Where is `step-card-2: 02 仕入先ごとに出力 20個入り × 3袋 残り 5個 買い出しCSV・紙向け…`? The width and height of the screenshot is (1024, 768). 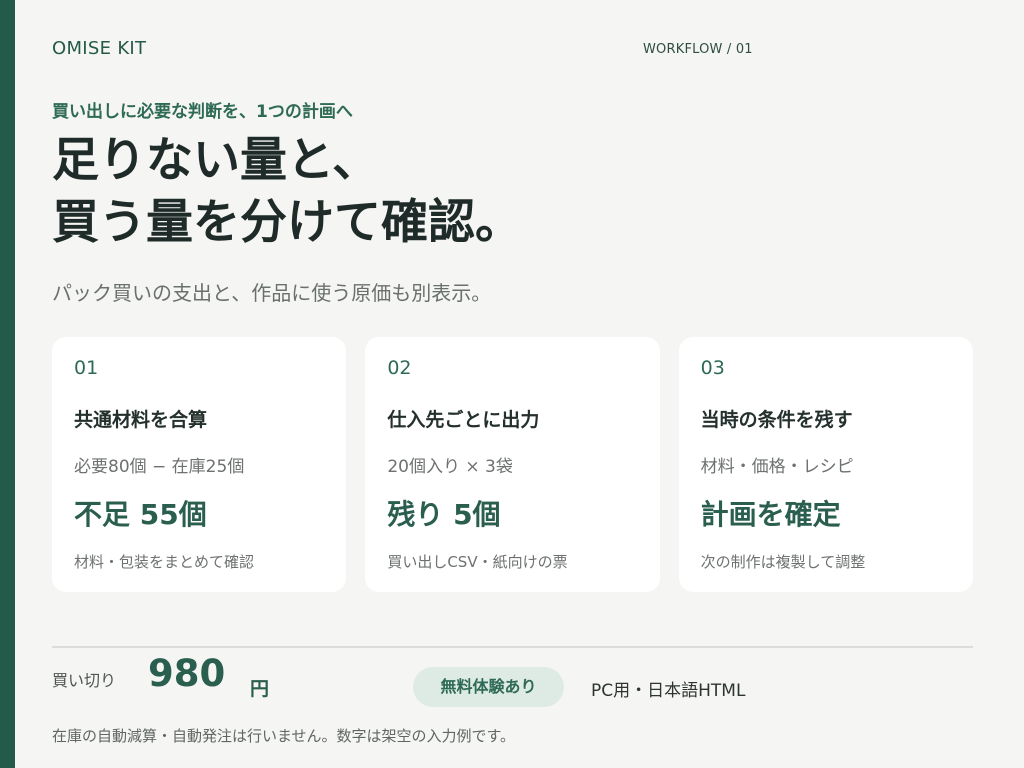
step-card-2: 02 仕入先ごとに出力 20個入り × 3袋 残り 5個 買い出しCSV・紙向け… is located at coordinates (512, 464).